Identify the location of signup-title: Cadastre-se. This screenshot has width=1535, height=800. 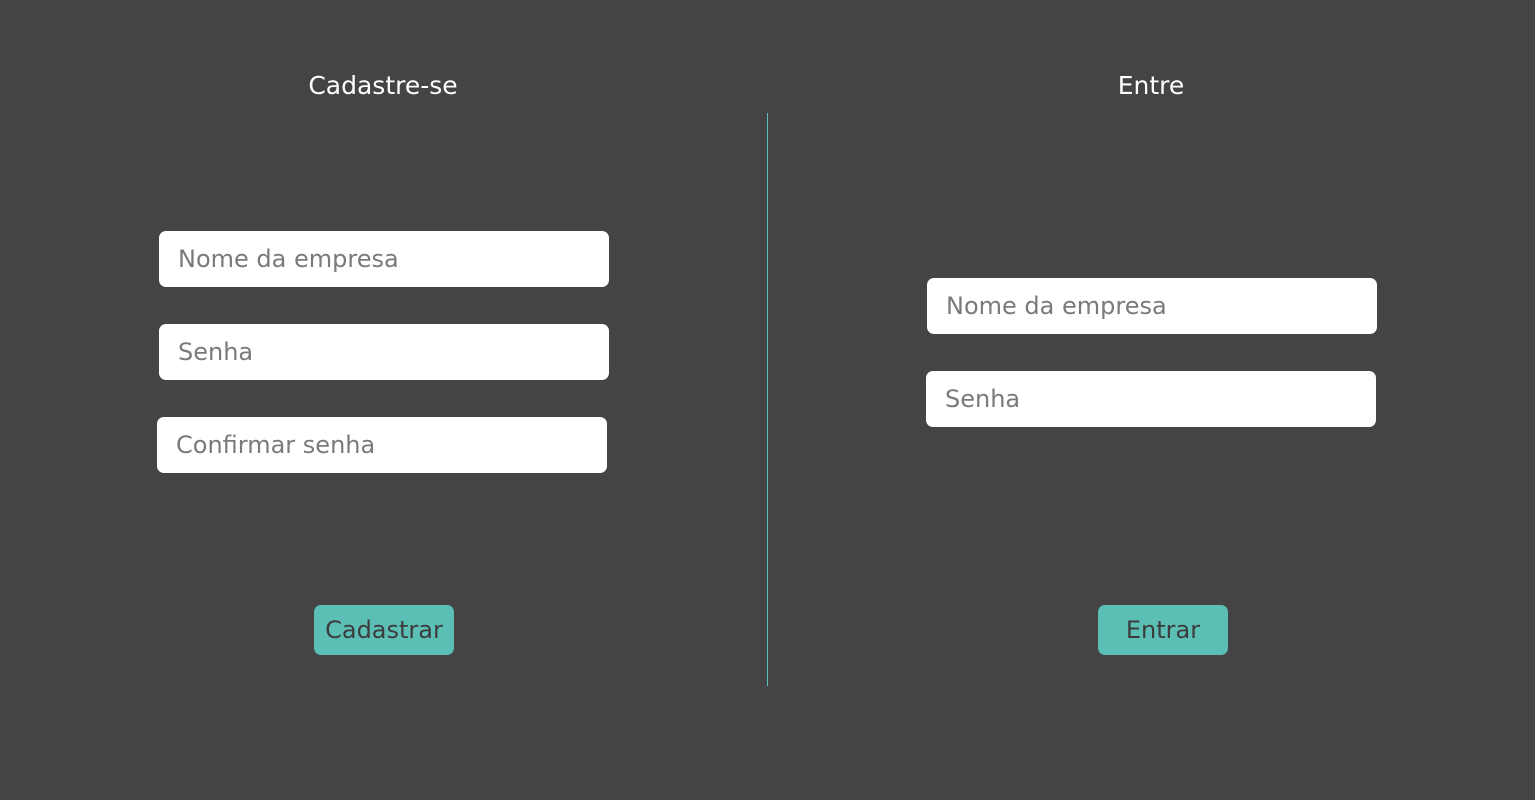
(383, 85).